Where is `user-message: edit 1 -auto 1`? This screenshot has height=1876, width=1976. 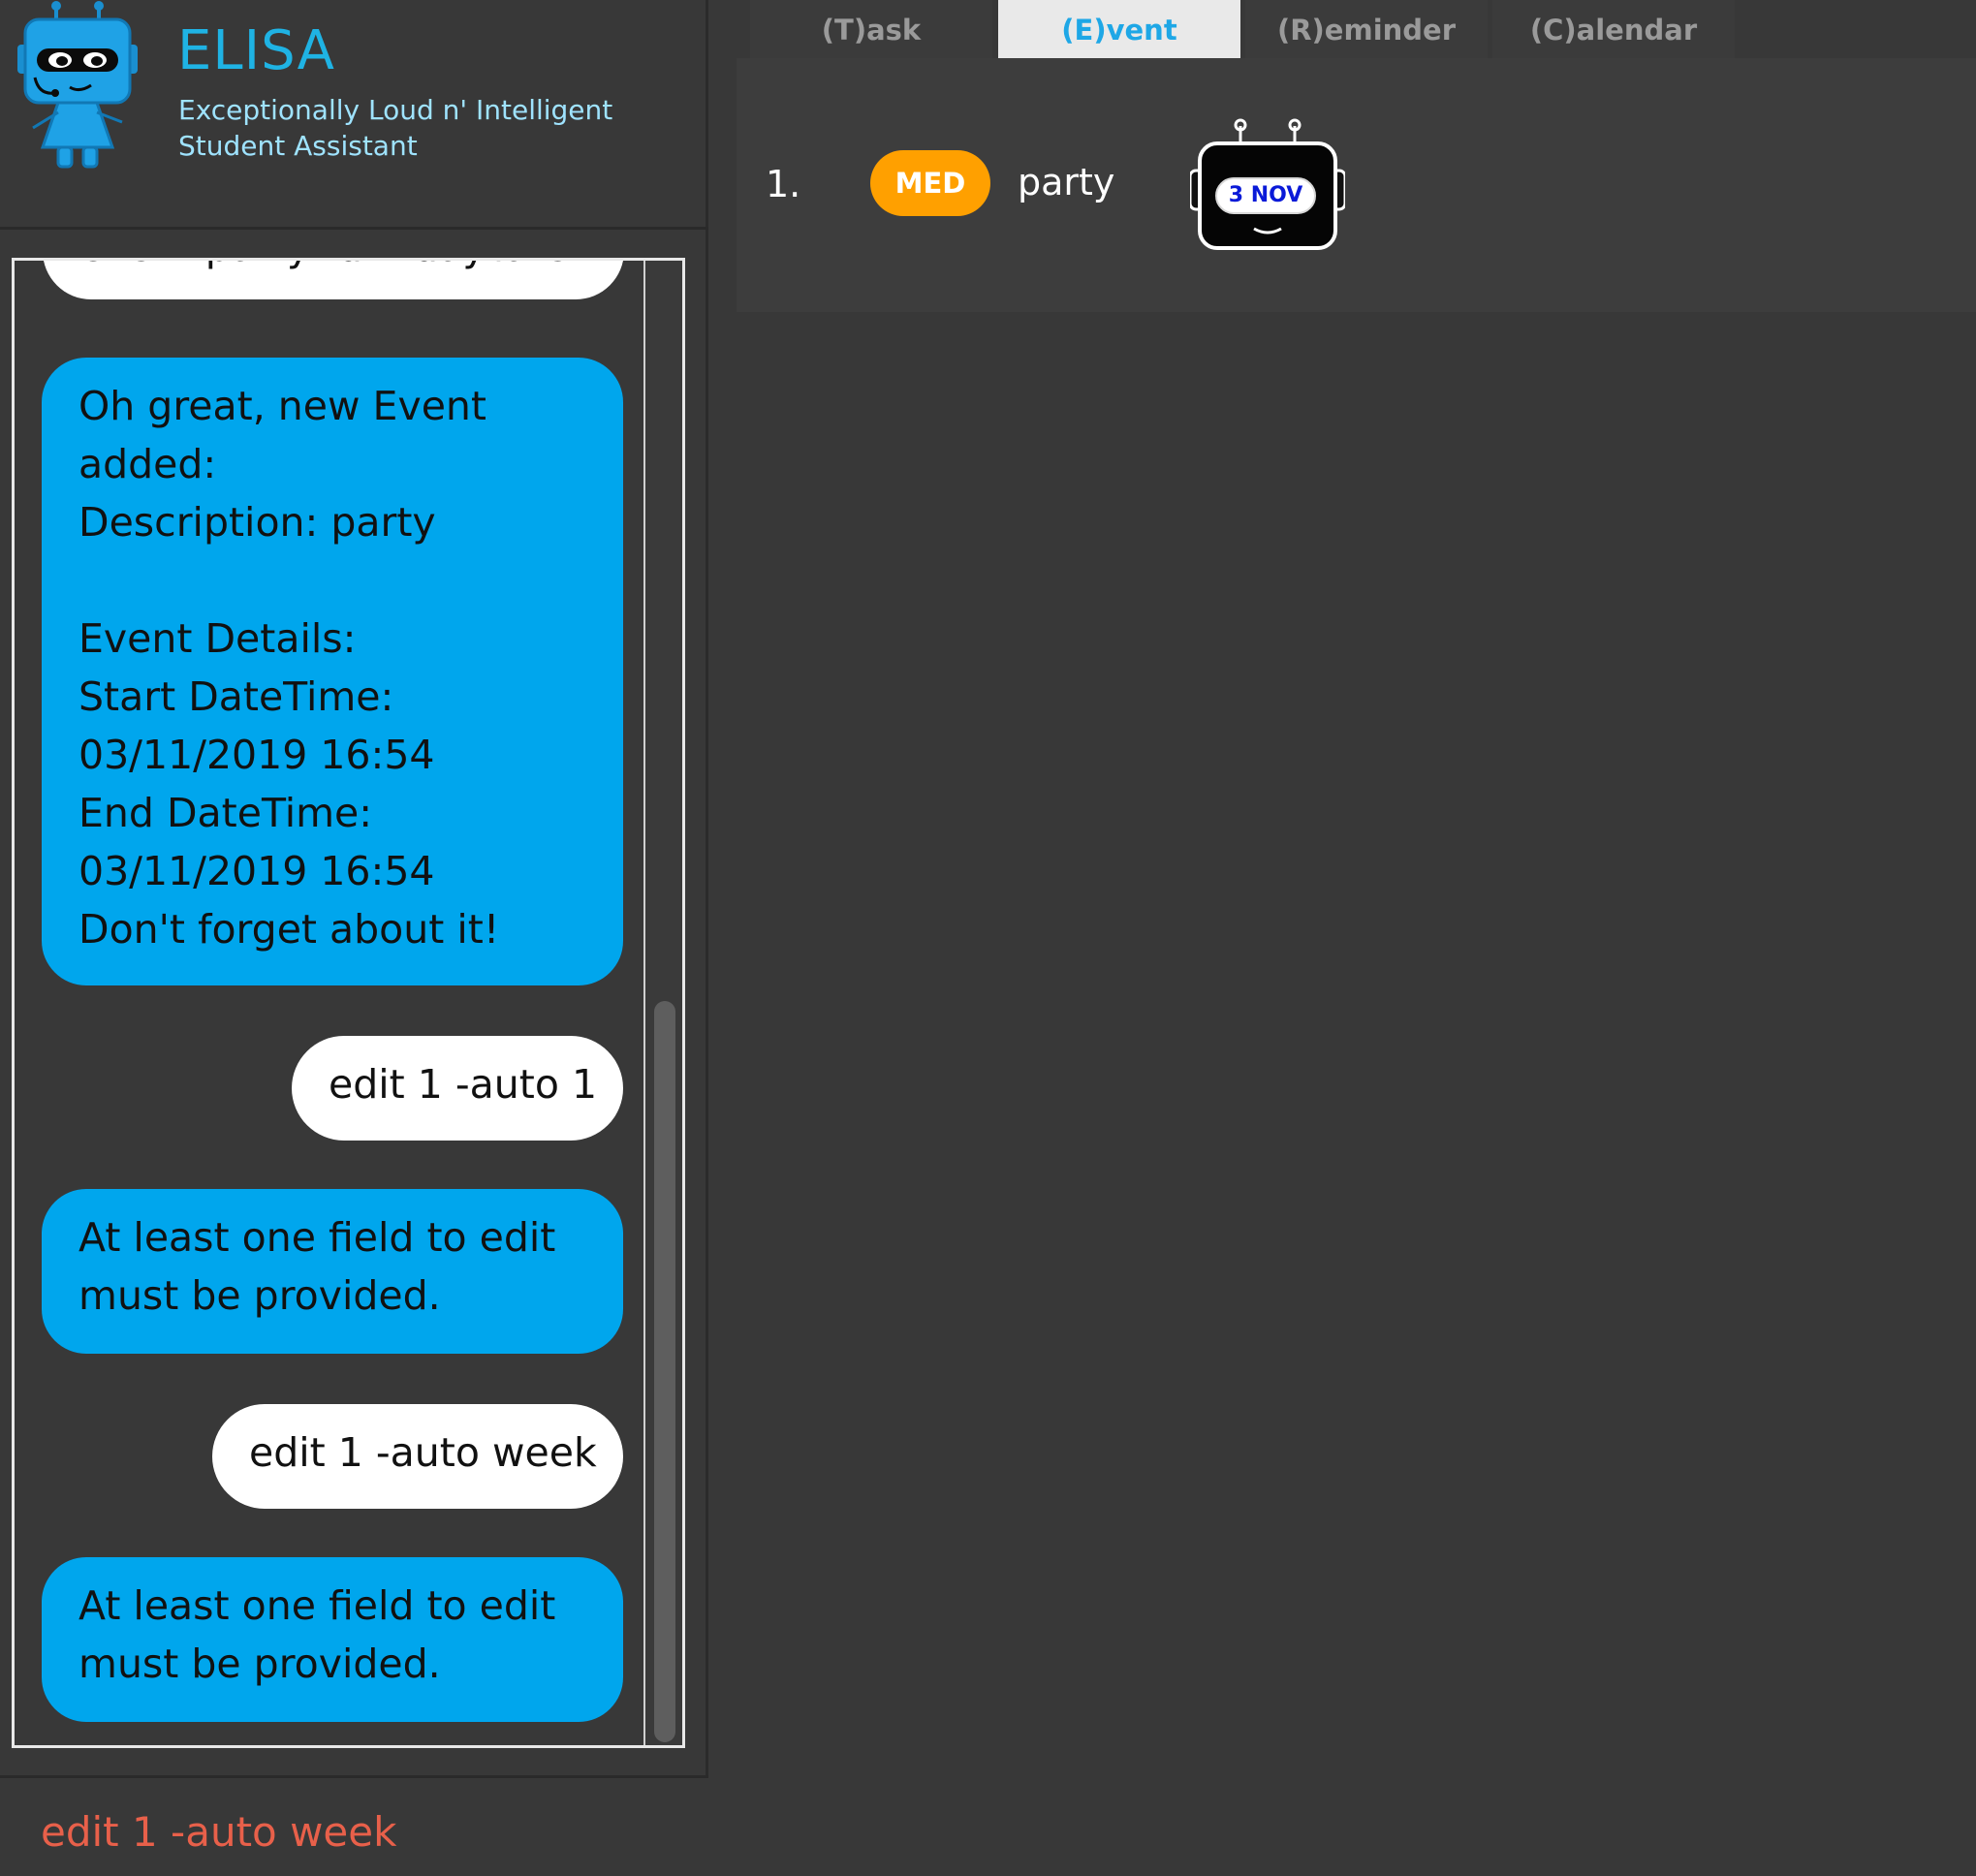
user-message: edit 1 -auto 1 is located at coordinates (457, 1089).